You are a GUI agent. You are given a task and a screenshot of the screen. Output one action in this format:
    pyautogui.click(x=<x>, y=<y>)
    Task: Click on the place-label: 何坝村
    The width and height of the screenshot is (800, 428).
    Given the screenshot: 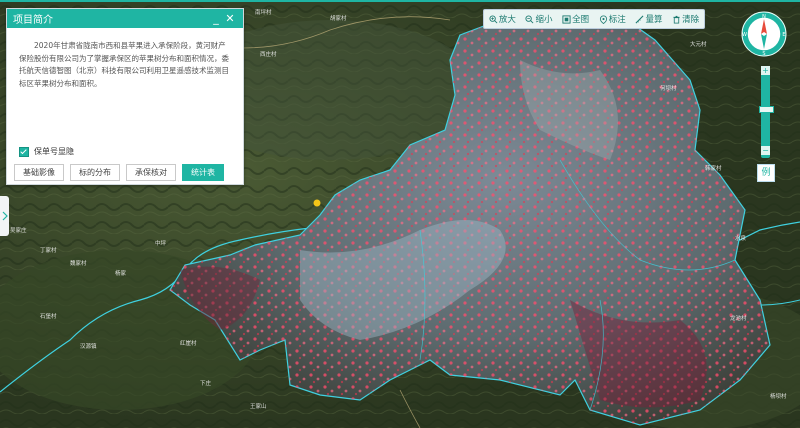 What is the action you would take?
    pyautogui.click(x=668, y=88)
    